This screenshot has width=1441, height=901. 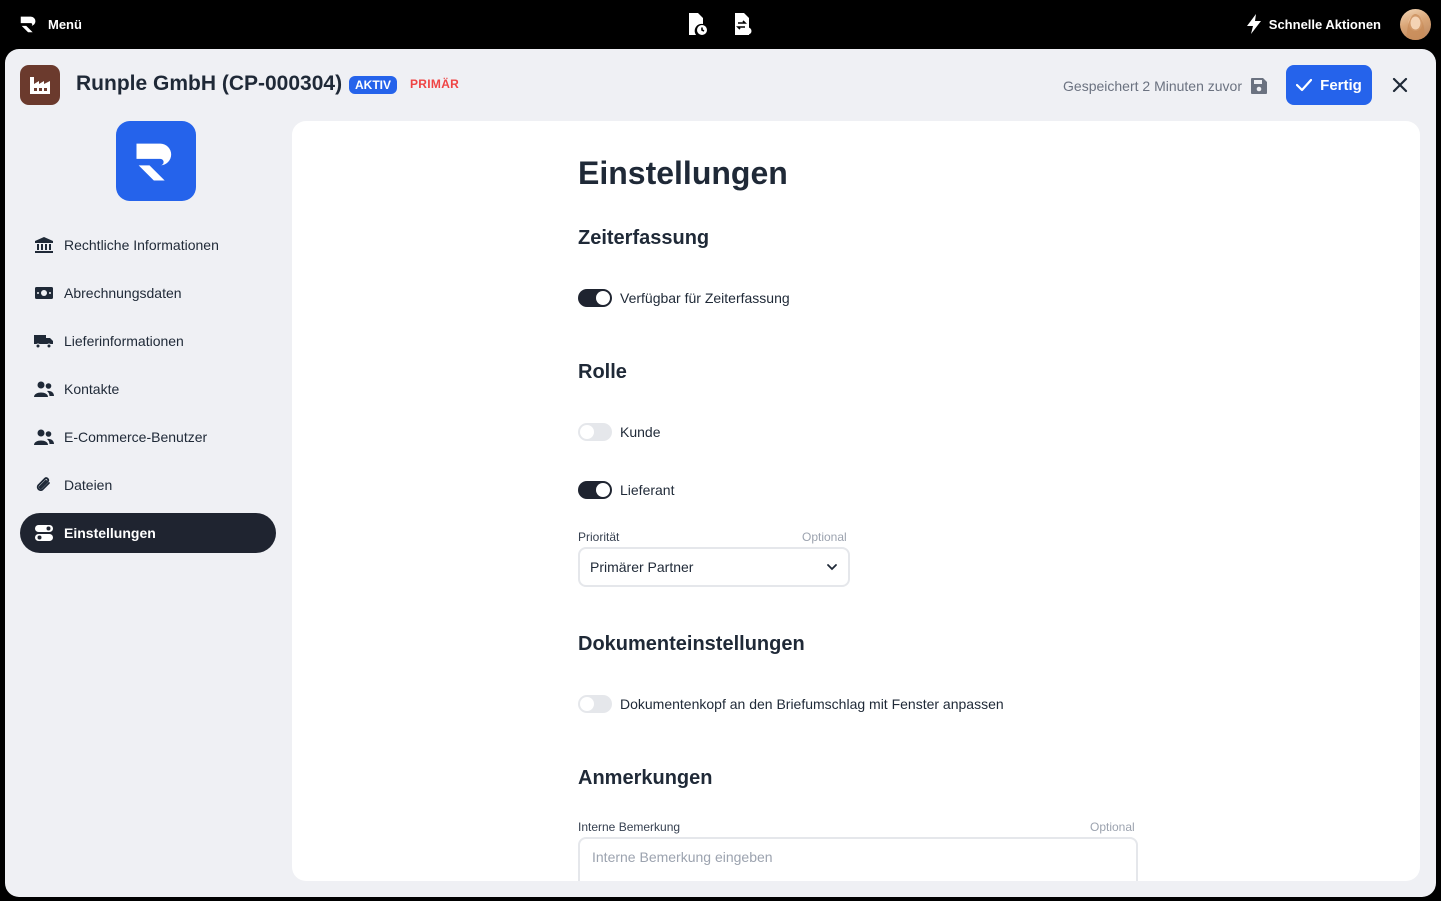 I want to click on save-status-text: Gespeichert 2 Minuten zuvor, so click(x=1152, y=86).